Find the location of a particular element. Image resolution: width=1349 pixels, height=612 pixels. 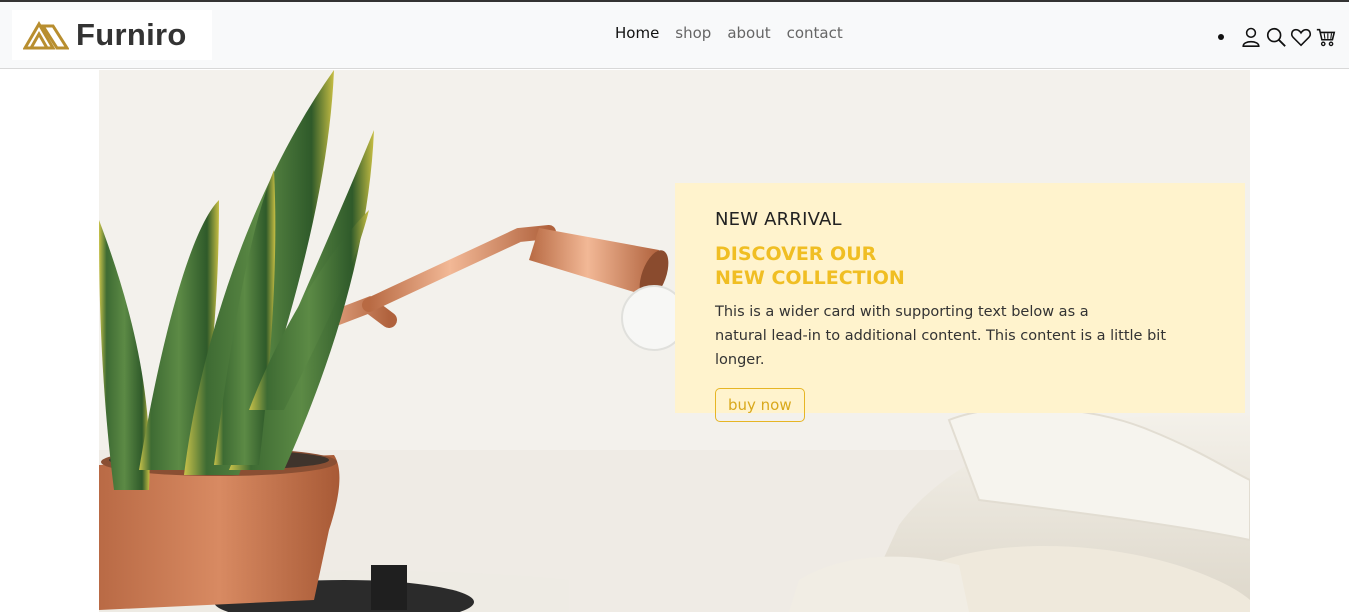

search-icon is located at coordinates (1276, 37).